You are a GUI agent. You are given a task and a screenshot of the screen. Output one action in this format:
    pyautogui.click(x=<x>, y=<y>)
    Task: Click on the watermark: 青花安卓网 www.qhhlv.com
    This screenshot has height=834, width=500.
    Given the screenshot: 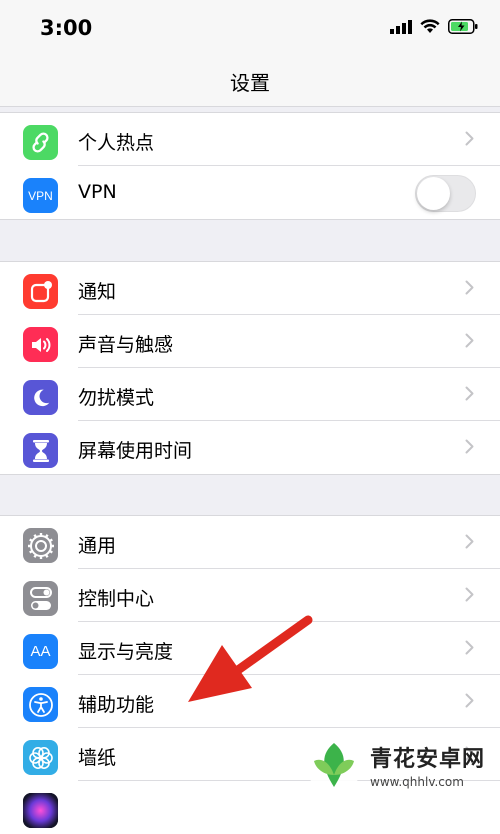 What is the action you would take?
    pyautogui.click(x=399, y=765)
    